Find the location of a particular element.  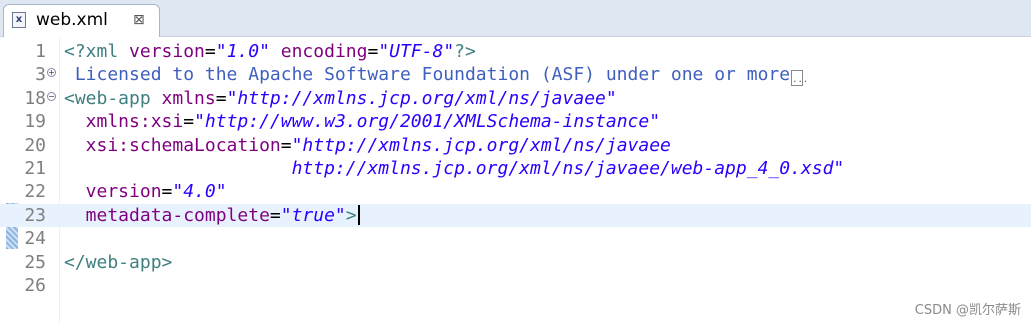

tab-web-xml: x web.xml ⊠ is located at coordinates (81, 20).